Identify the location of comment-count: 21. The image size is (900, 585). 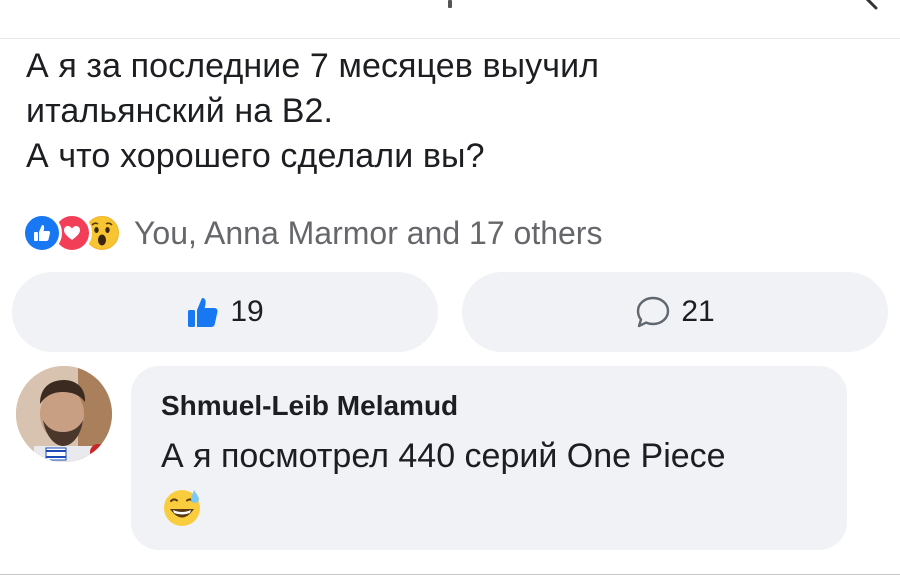
(698, 311).